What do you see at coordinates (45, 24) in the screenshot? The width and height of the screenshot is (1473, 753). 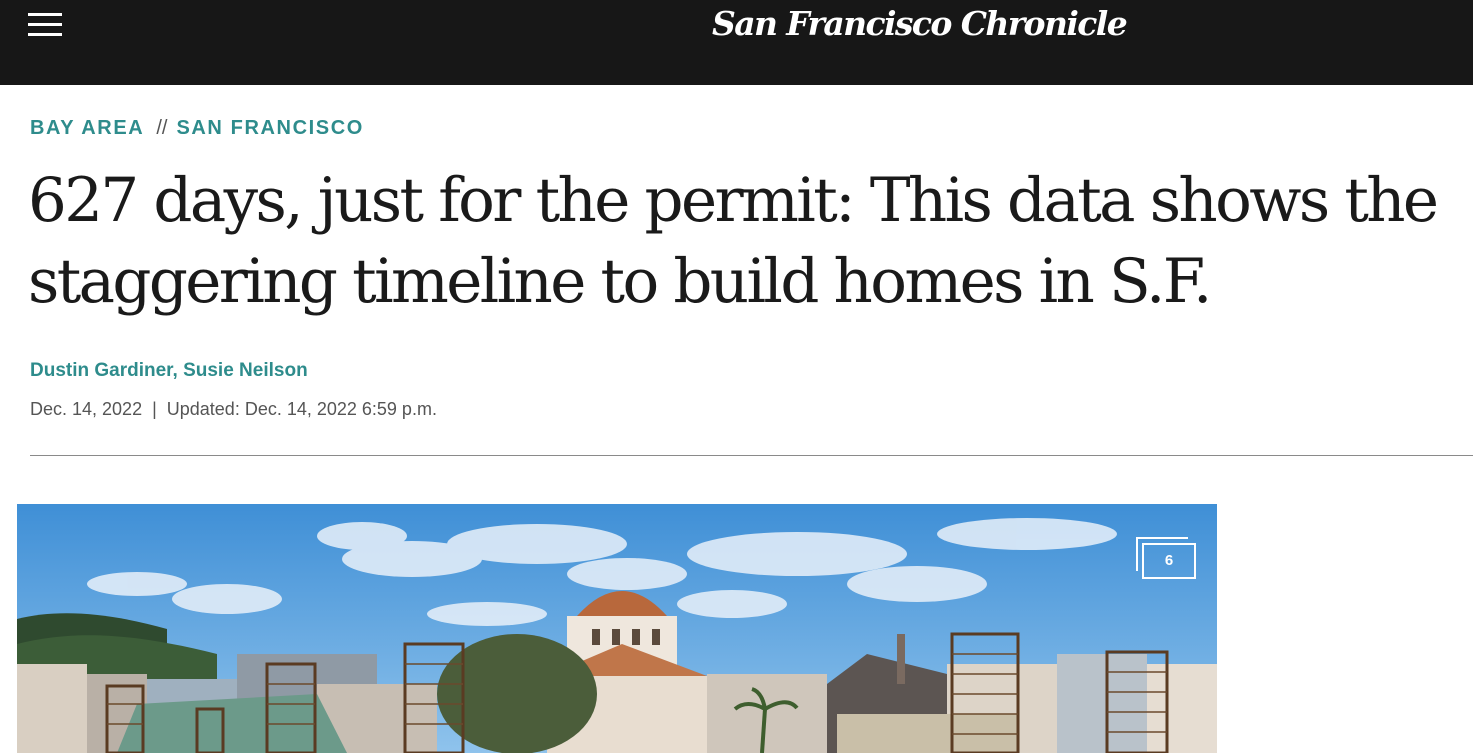 I see `hamburger-menu-icon` at bounding box center [45, 24].